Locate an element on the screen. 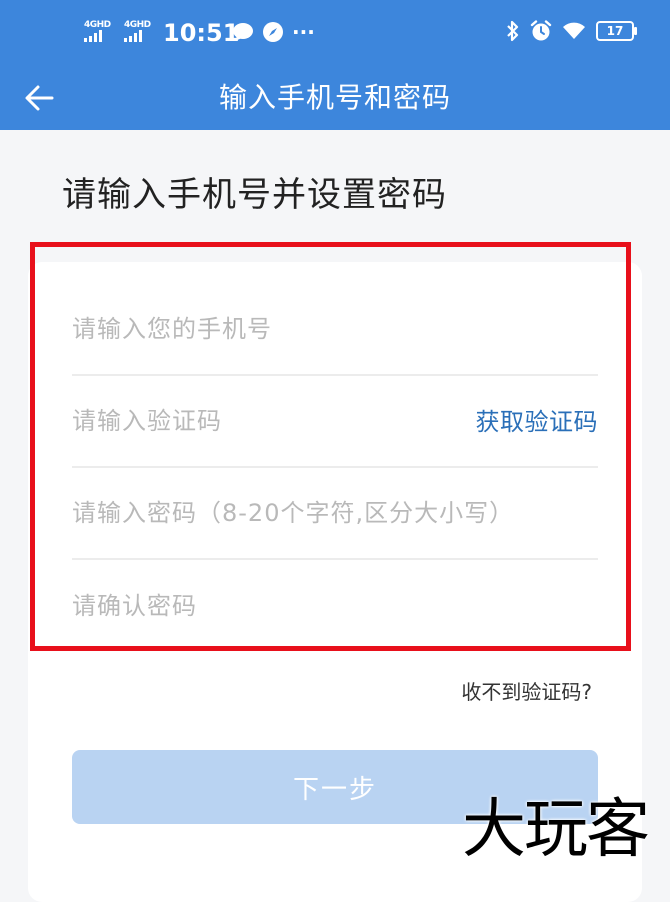 The width and height of the screenshot is (670, 902). compass-icon is located at coordinates (273, 32).